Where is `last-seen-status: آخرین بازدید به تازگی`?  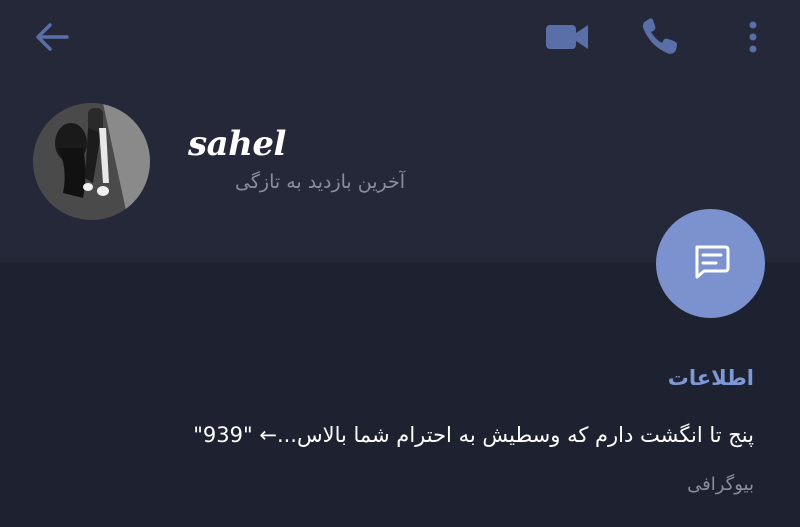
last-seen-status: آخرین بازدید به تازگی is located at coordinates (320, 182).